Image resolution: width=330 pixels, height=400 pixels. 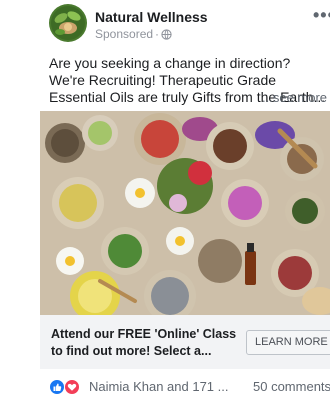 I want to click on see-more-link: ...see more, so click(x=294, y=97).